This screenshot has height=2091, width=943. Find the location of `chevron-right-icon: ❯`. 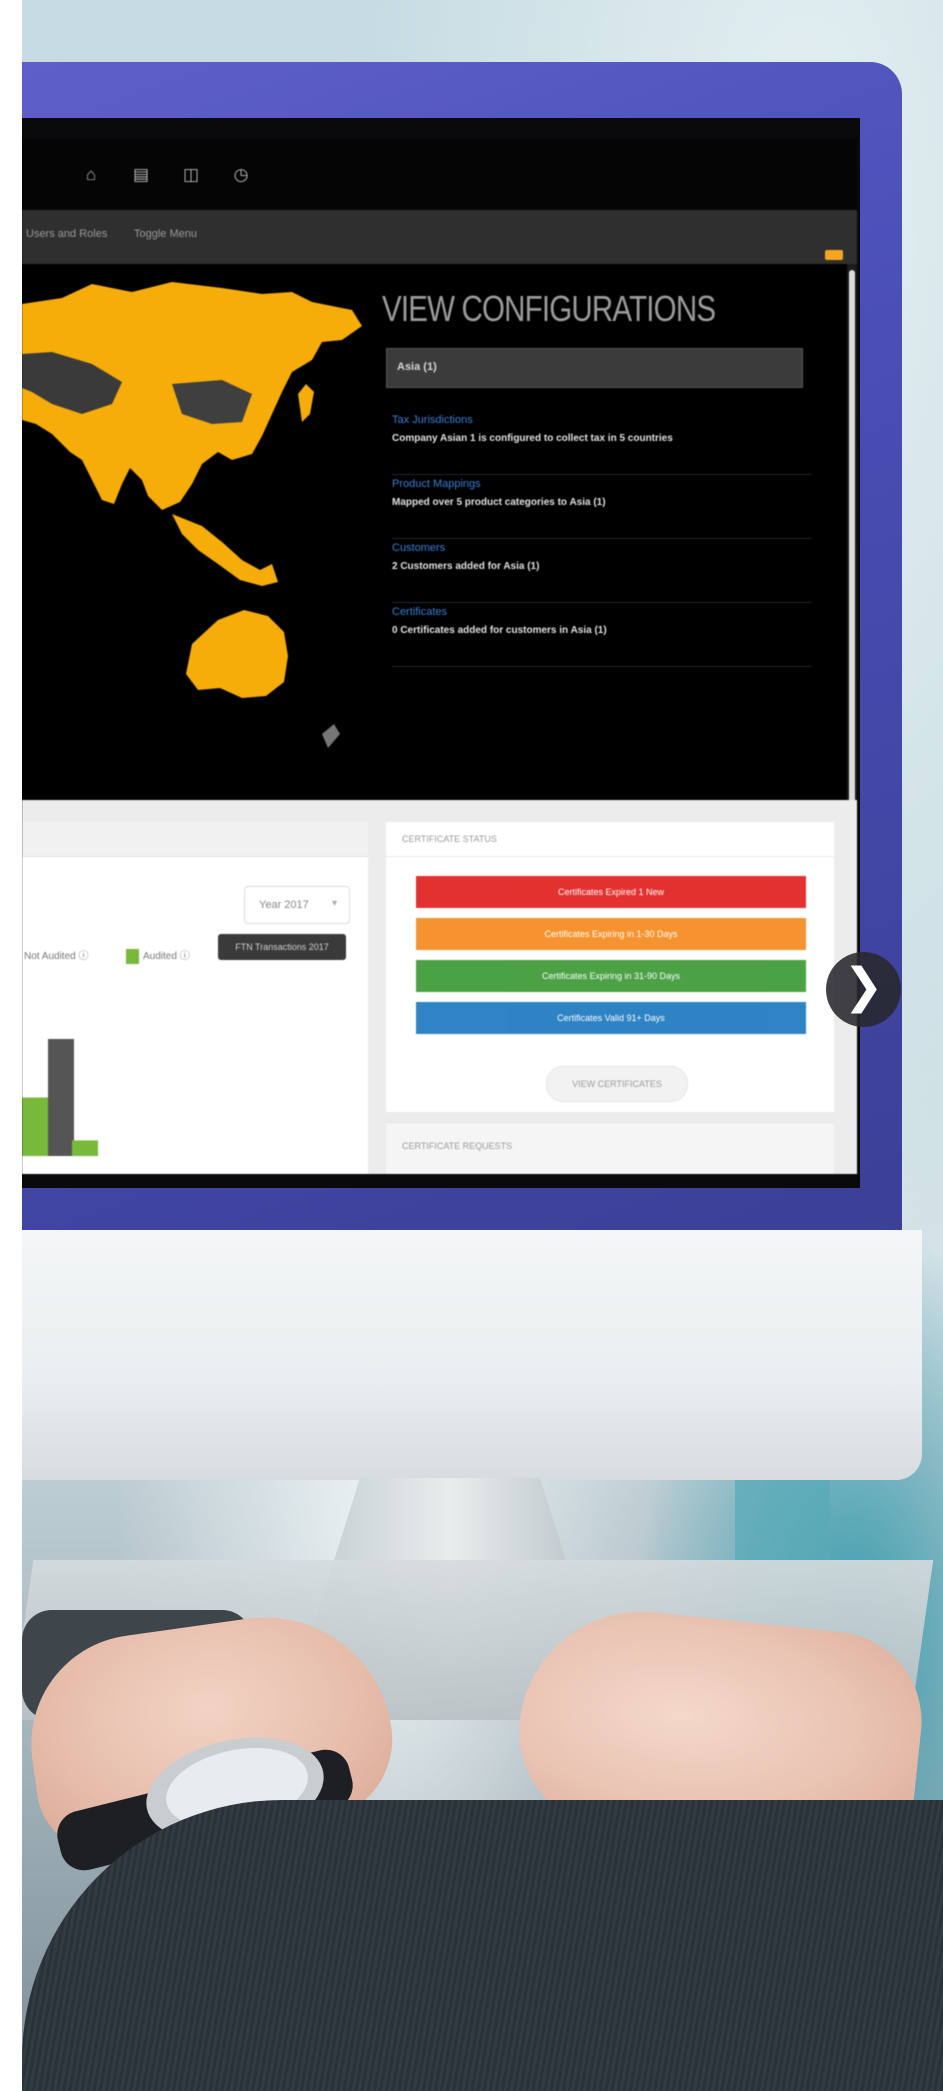

chevron-right-icon: ❯ is located at coordinates (863, 986).